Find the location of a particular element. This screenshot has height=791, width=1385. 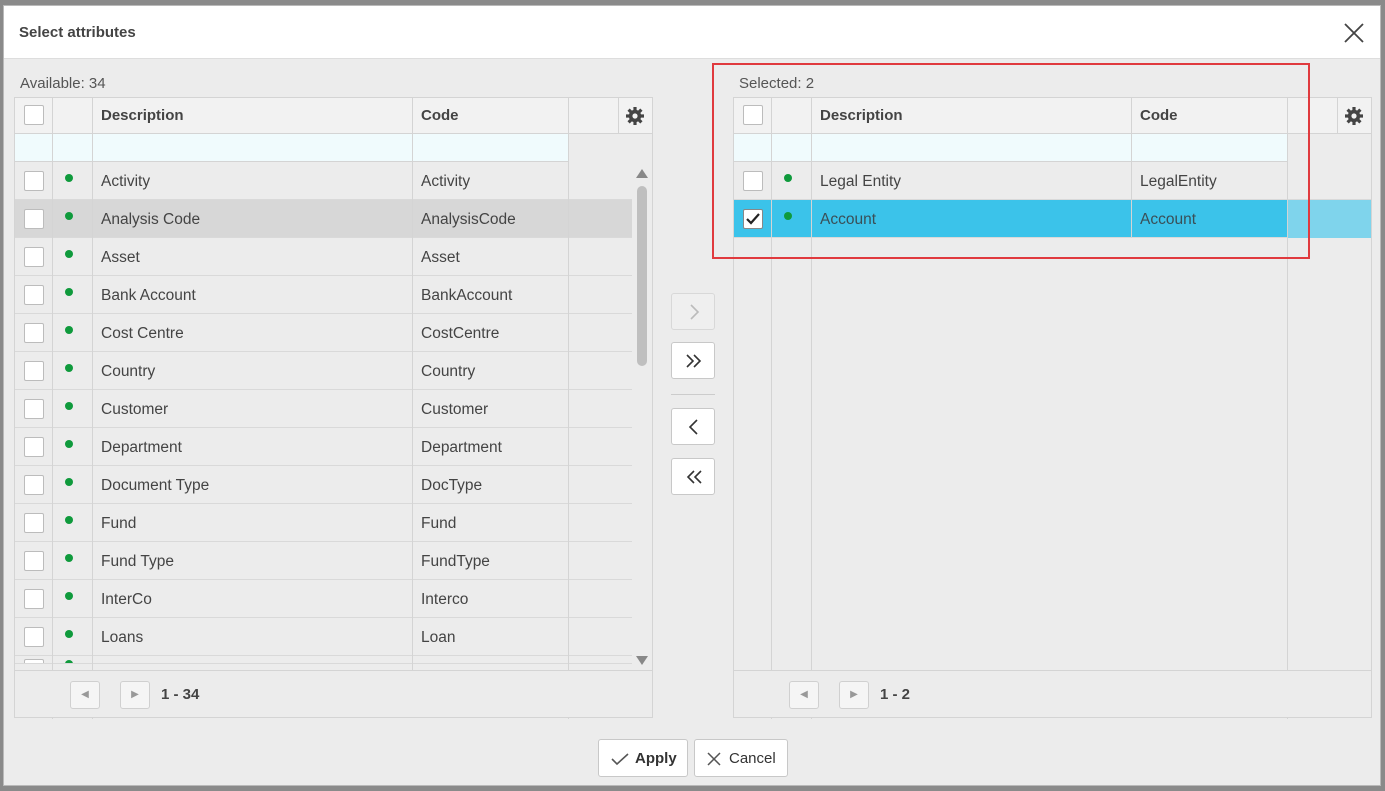

row-code: Loan is located at coordinates (438, 637).